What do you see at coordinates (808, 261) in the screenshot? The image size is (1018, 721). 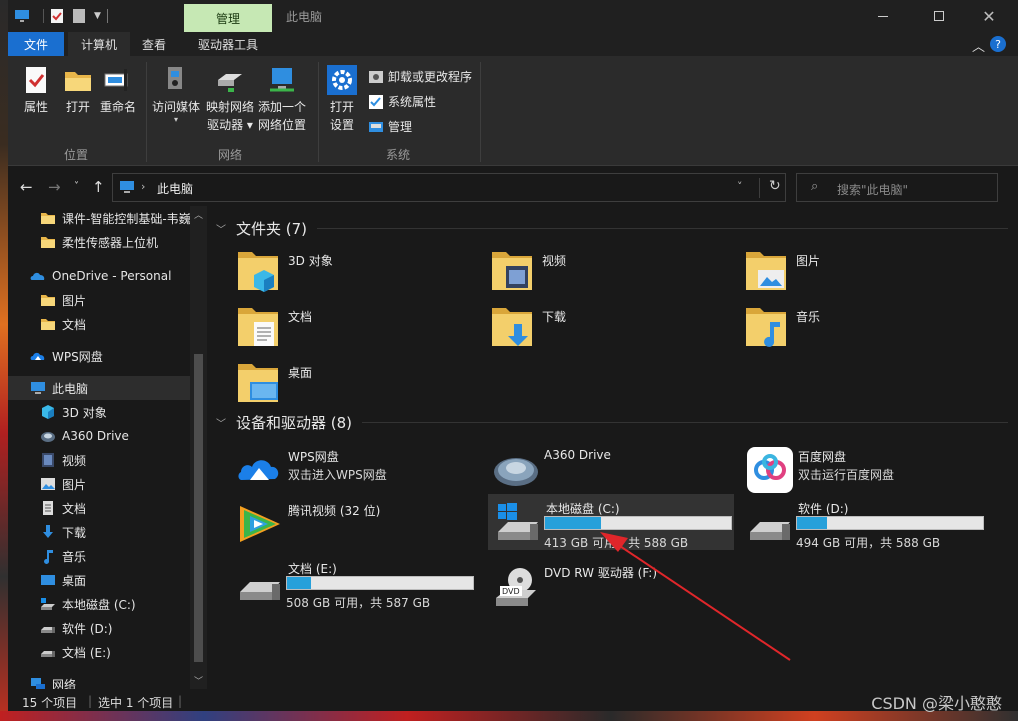 I see `folder-label: 图片` at bounding box center [808, 261].